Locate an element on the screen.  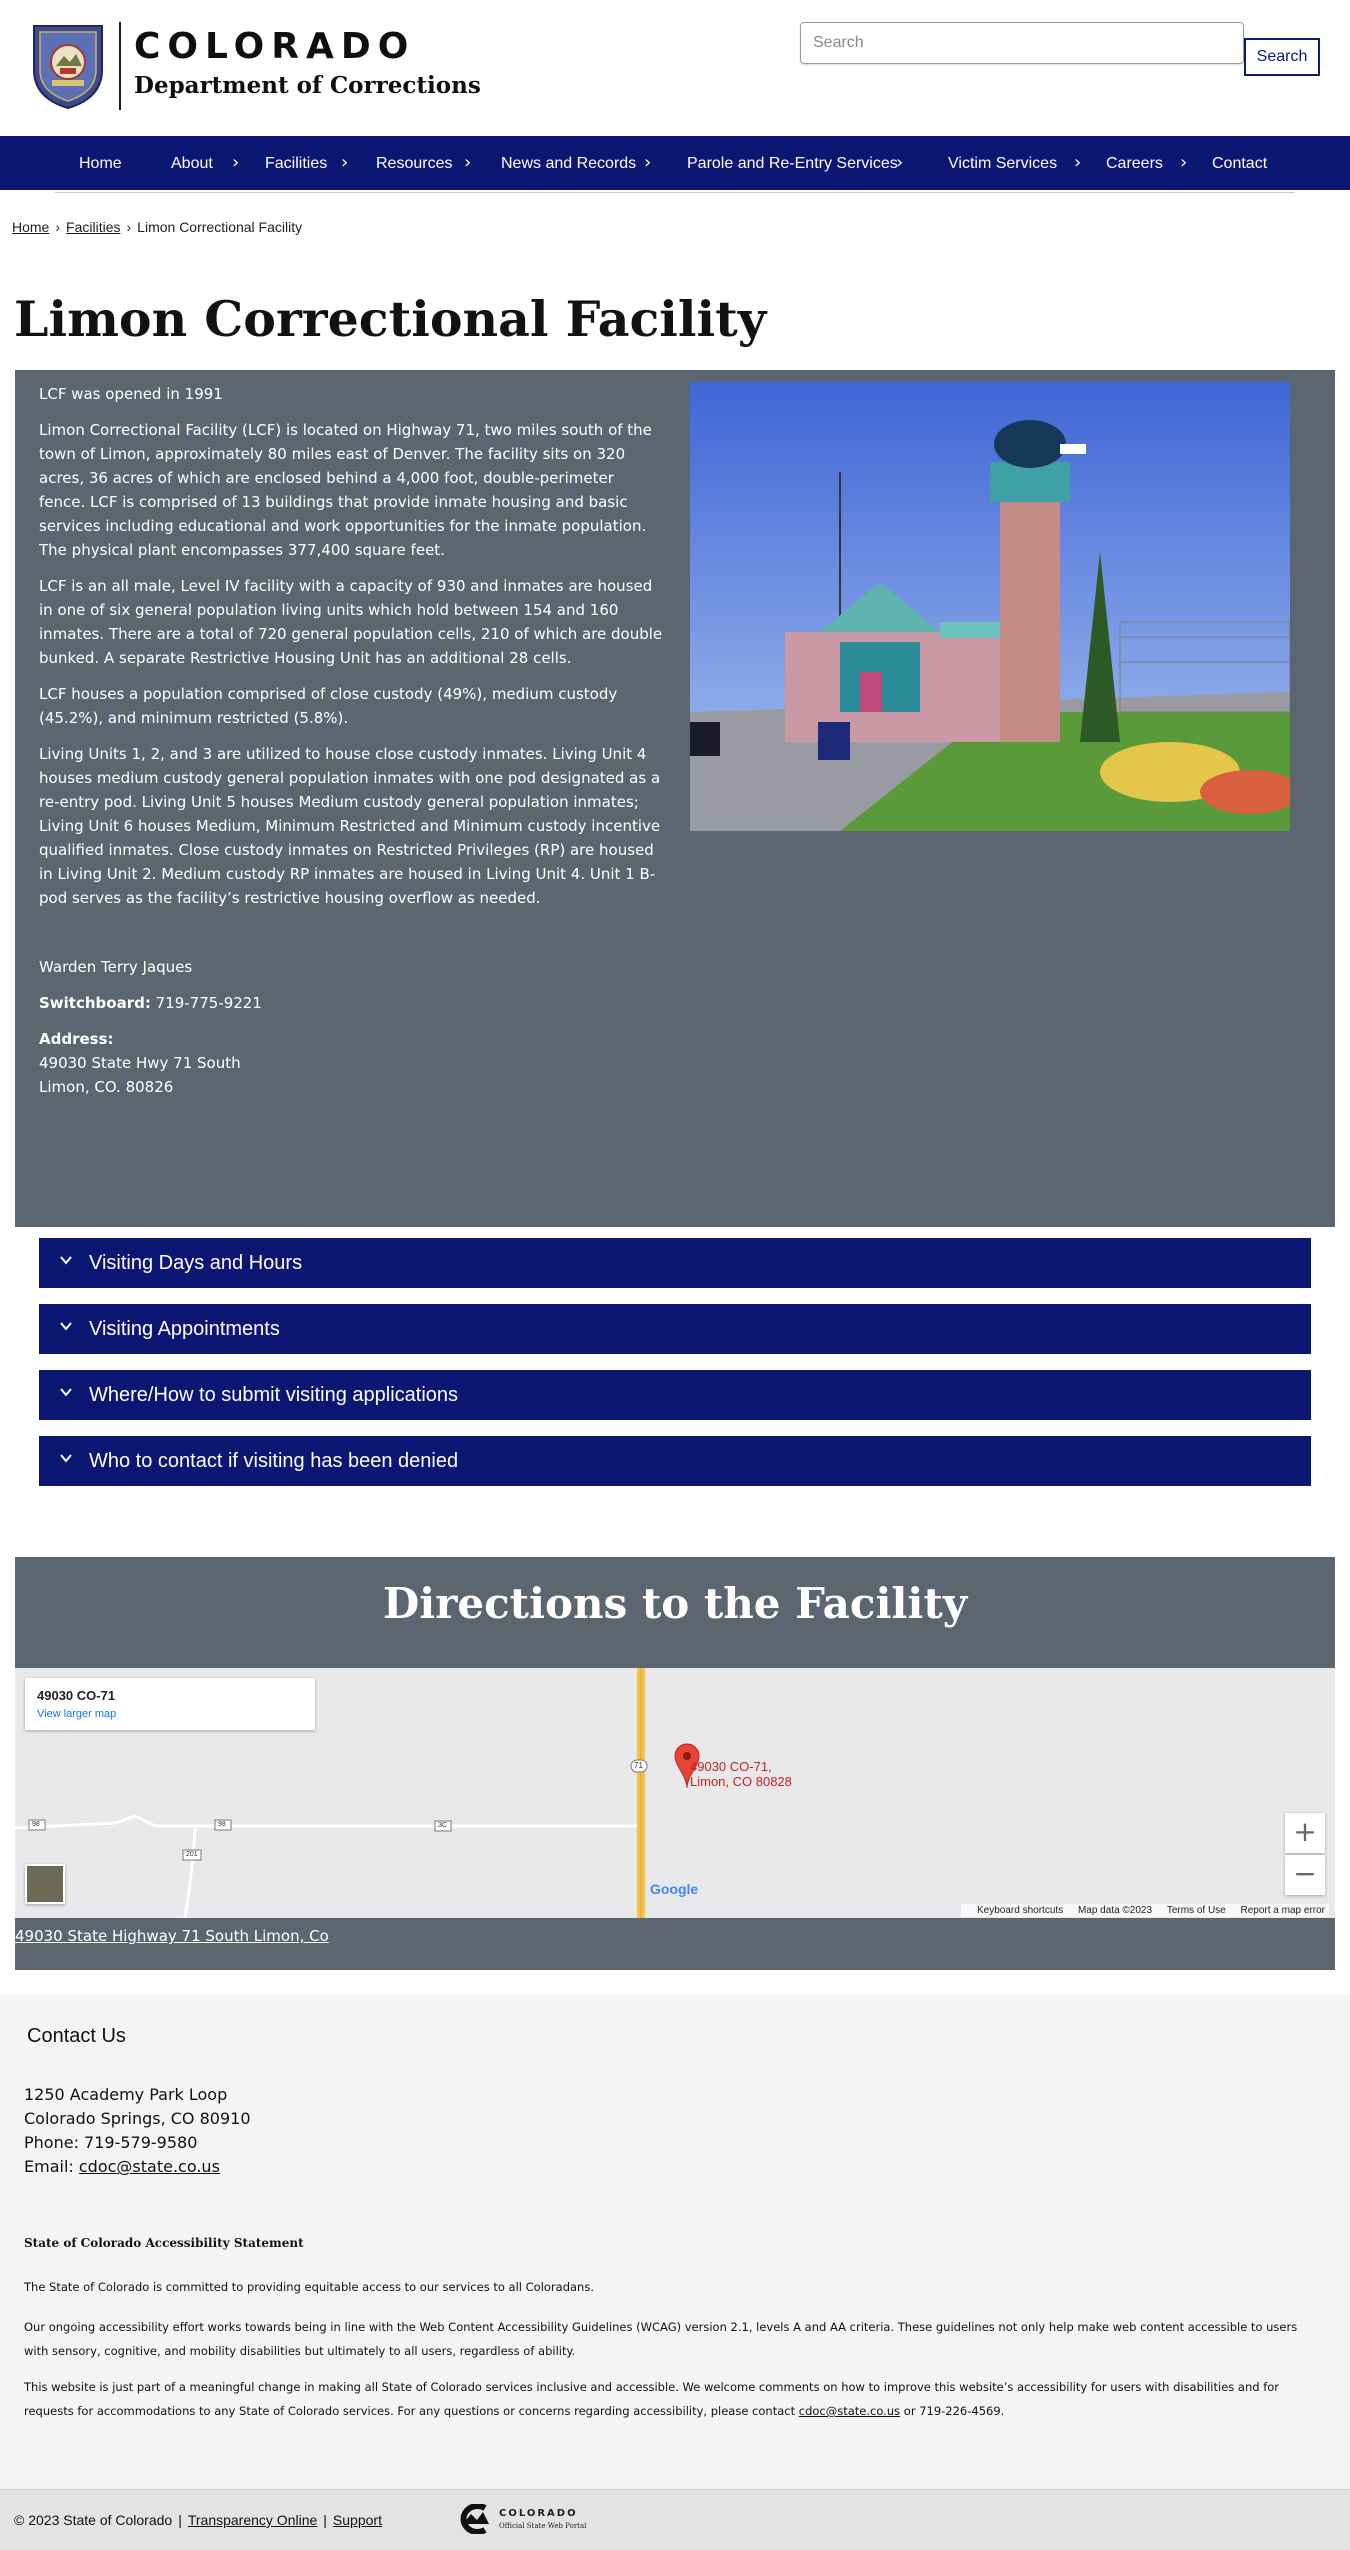
map-data: Map data ©2023 is located at coordinates (1115, 1910).